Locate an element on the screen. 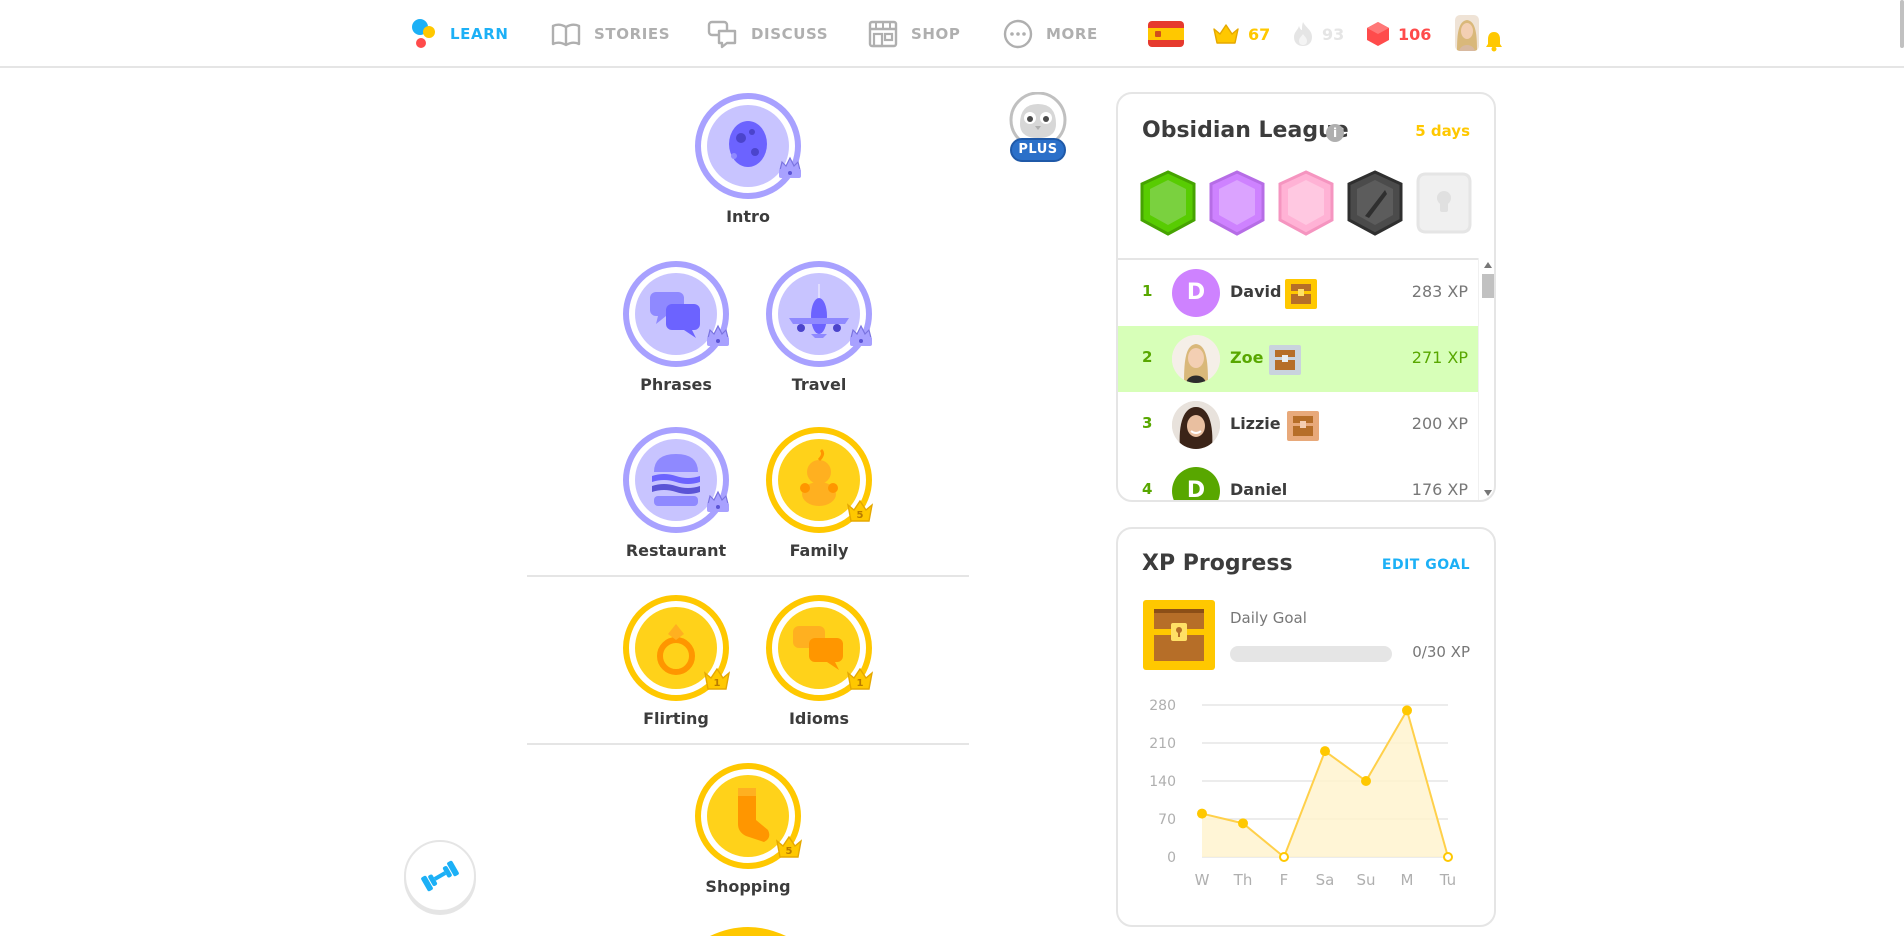 This screenshot has width=1904, height=936. chat-bubbles-icon is located at coordinates (722, 34).